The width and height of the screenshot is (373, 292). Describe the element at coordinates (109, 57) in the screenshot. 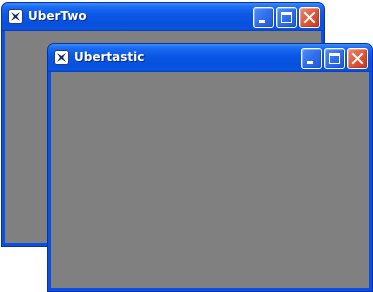

I see `window-title: Ubertastic` at that location.